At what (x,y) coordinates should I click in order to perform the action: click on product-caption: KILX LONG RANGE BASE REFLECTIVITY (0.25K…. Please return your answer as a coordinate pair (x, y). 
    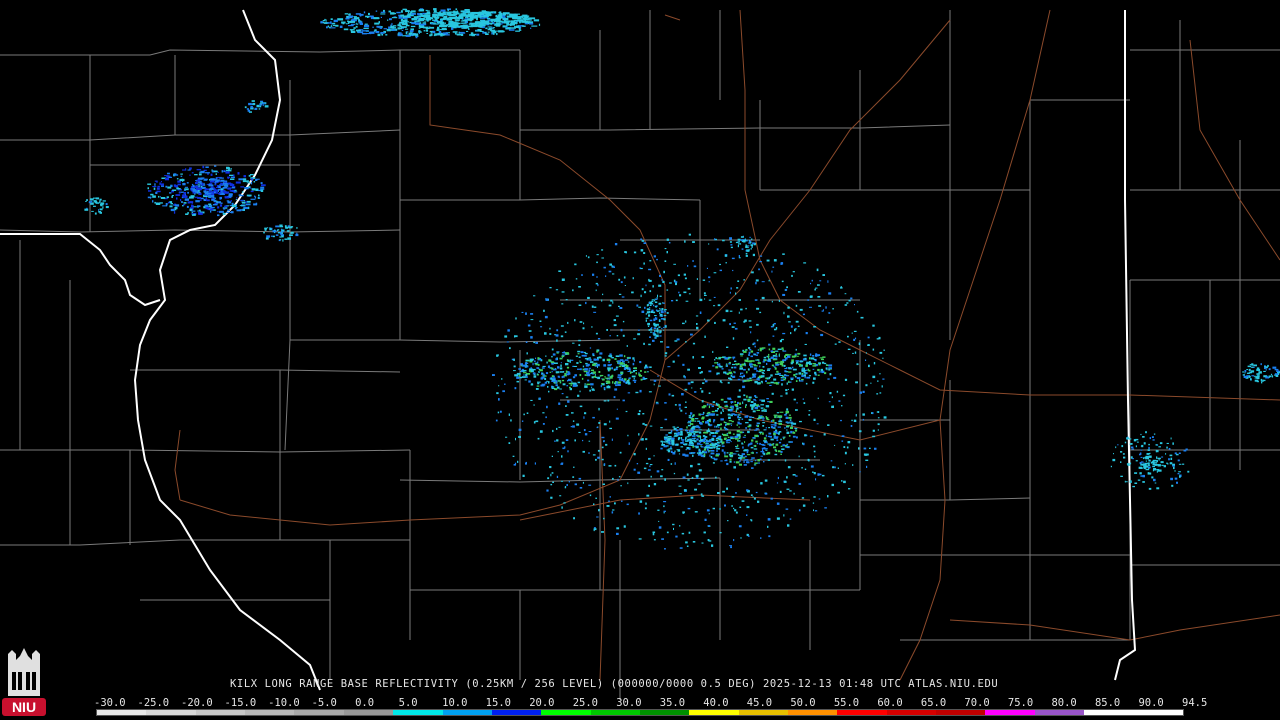
    Looking at the image, I should click on (614, 684).